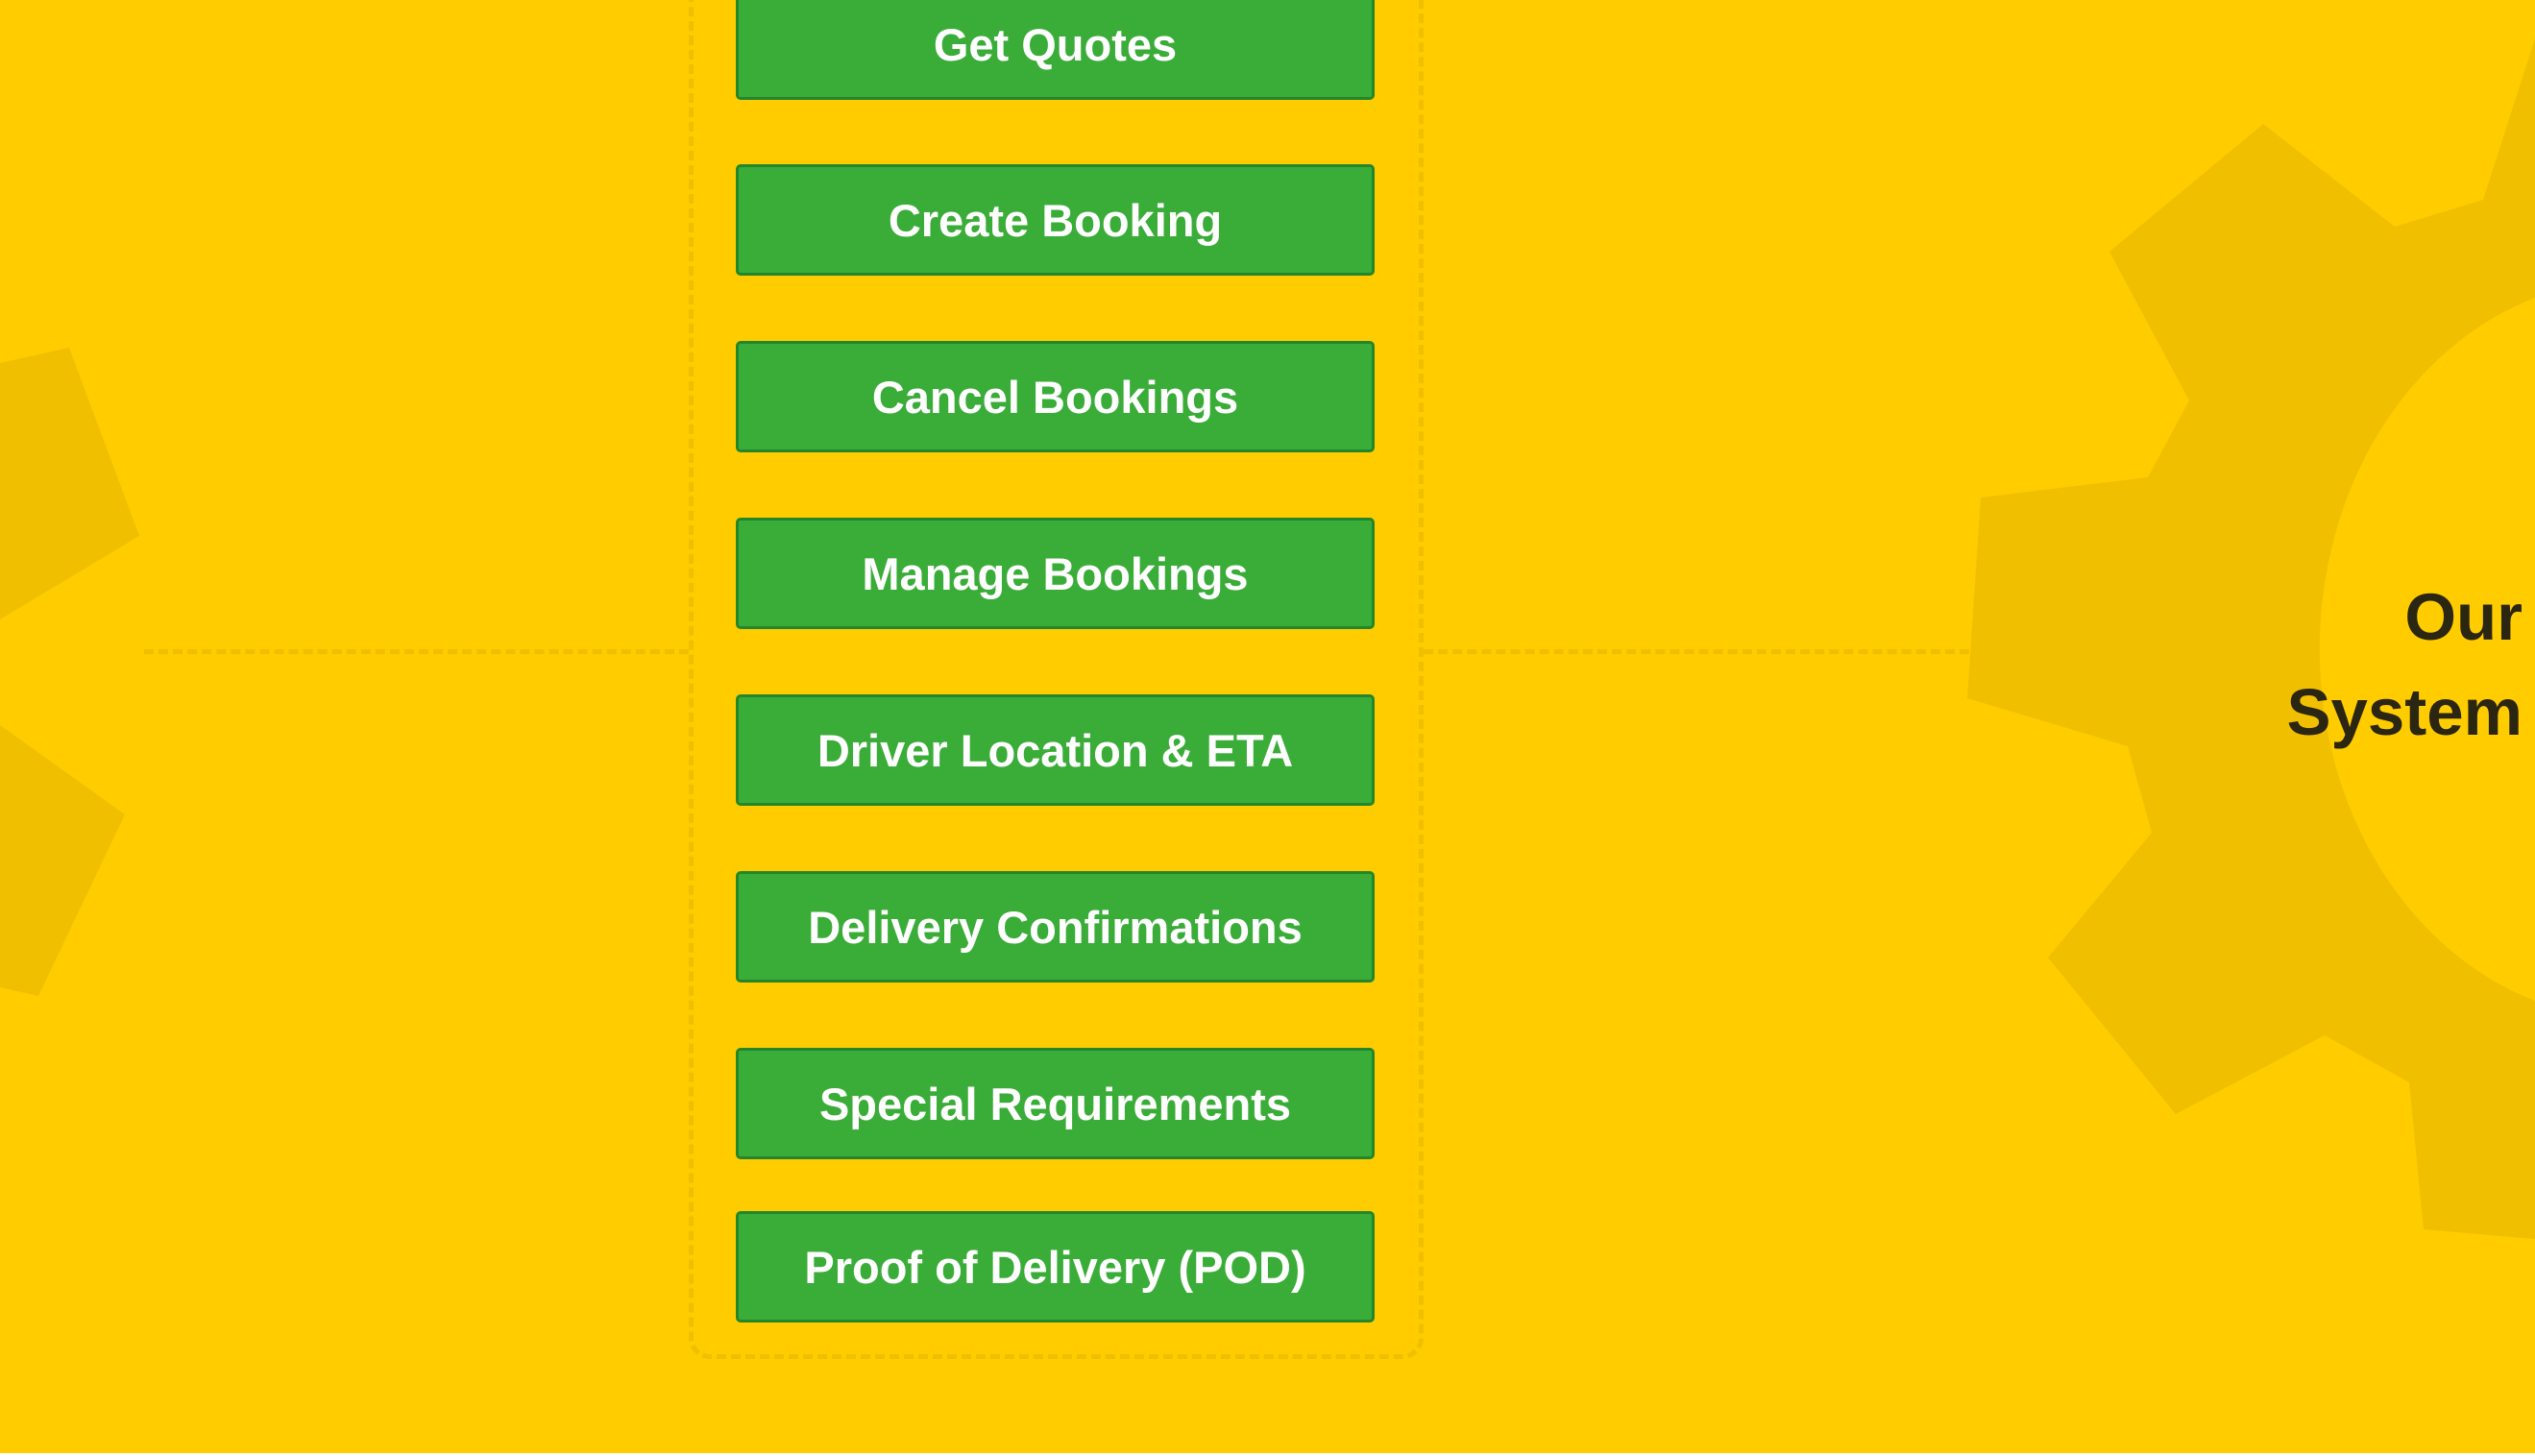  Describe the element at coordinates (1056, 750) in the screenshot. I see `driver-location-eta-button: Driver Location & ETA` at that location.